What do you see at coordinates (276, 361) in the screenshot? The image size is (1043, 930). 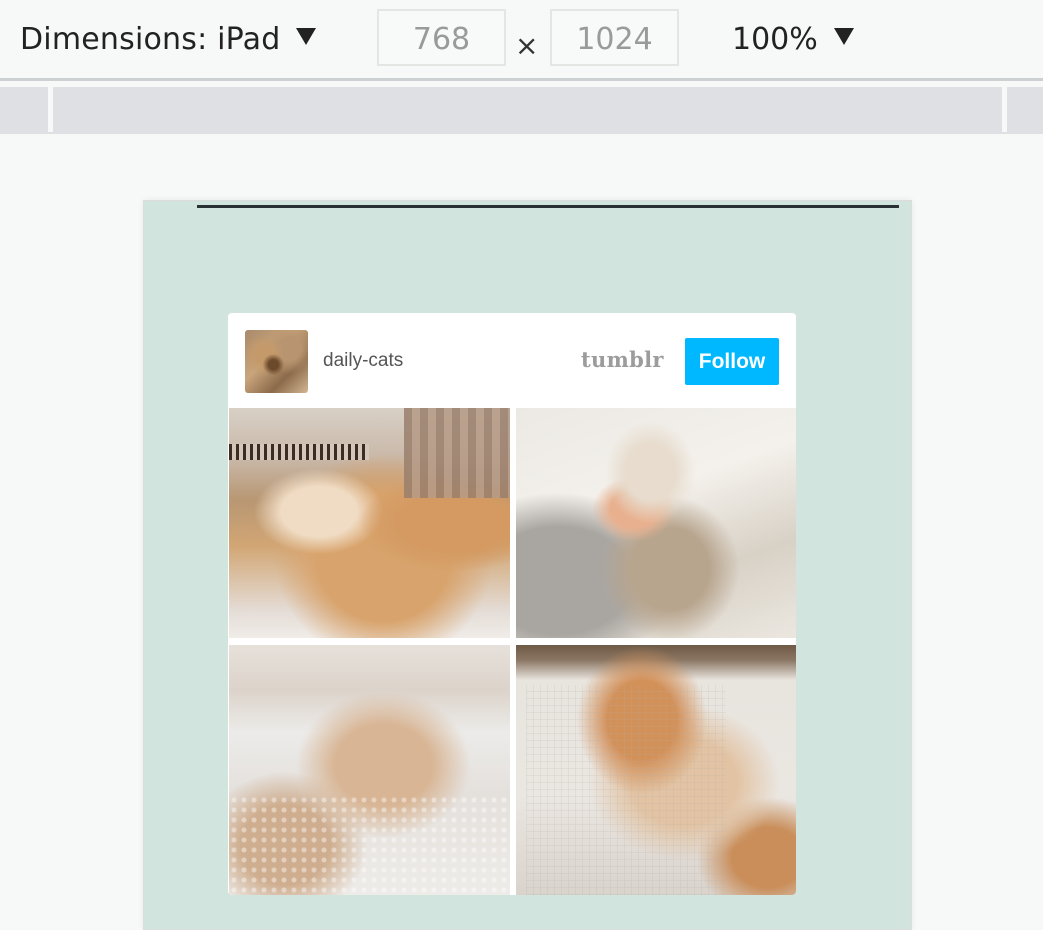 I see `blog-avatar` at bounding box center [276, 361].